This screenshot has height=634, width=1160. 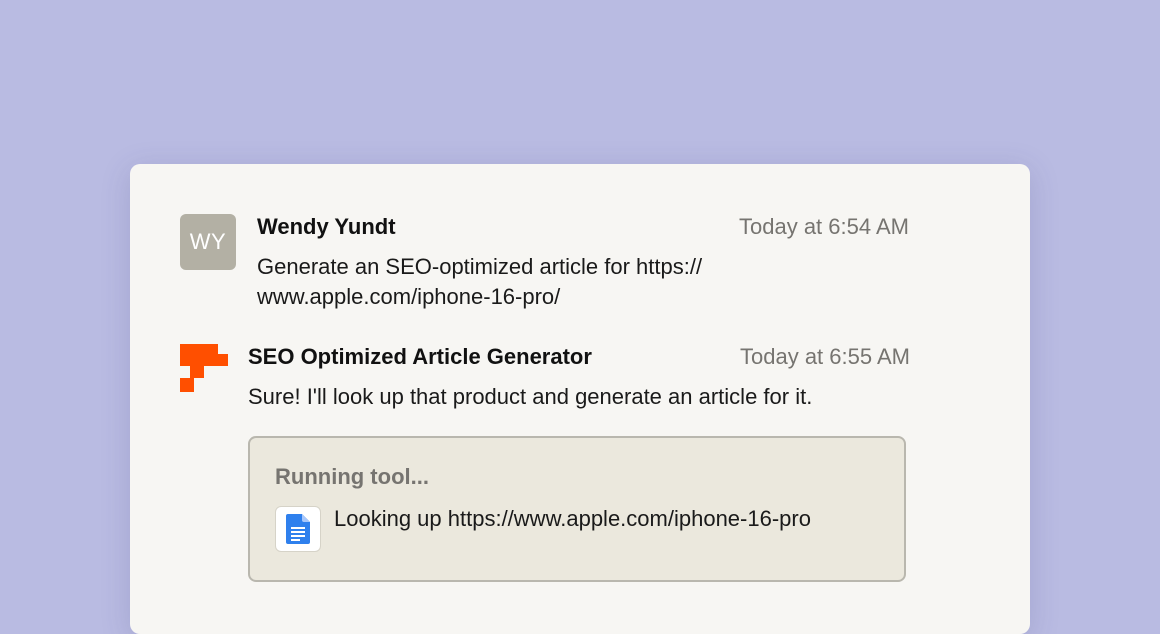 I want to click on zapier-logo-icon, so click(x=204, y=368).